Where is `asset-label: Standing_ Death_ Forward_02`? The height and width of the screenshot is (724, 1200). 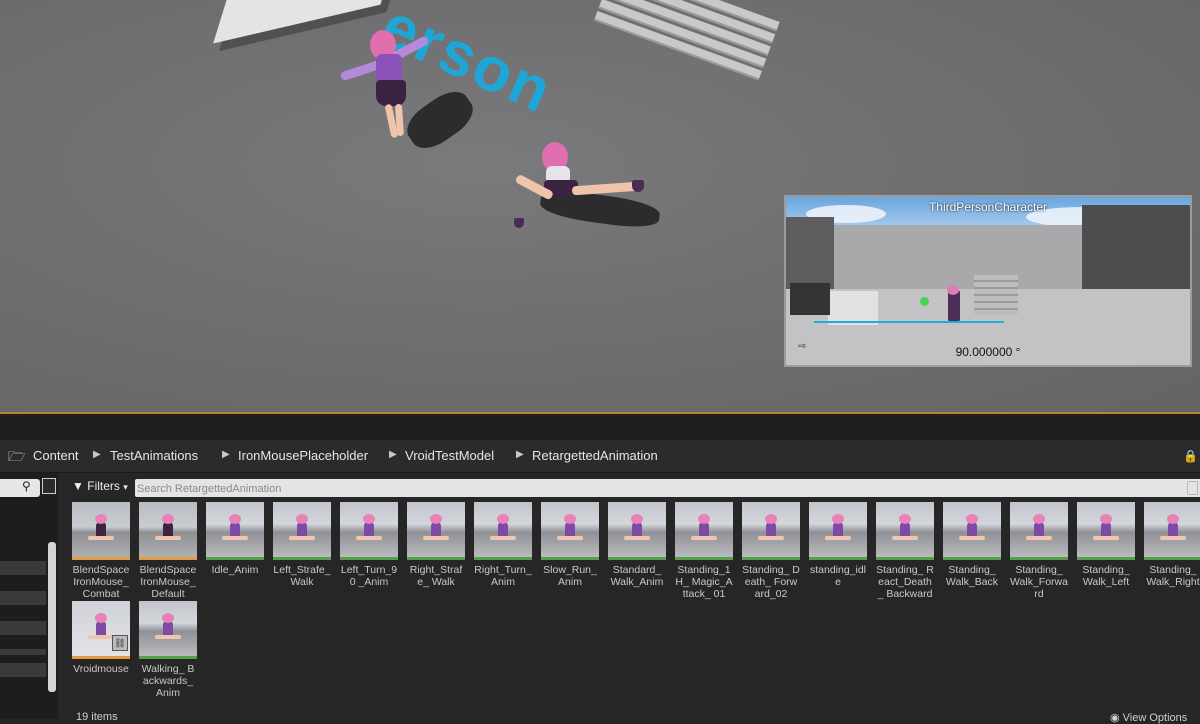 asset-label: Standing_ Death_ Forward_02 is located at coordinates (771, 582).